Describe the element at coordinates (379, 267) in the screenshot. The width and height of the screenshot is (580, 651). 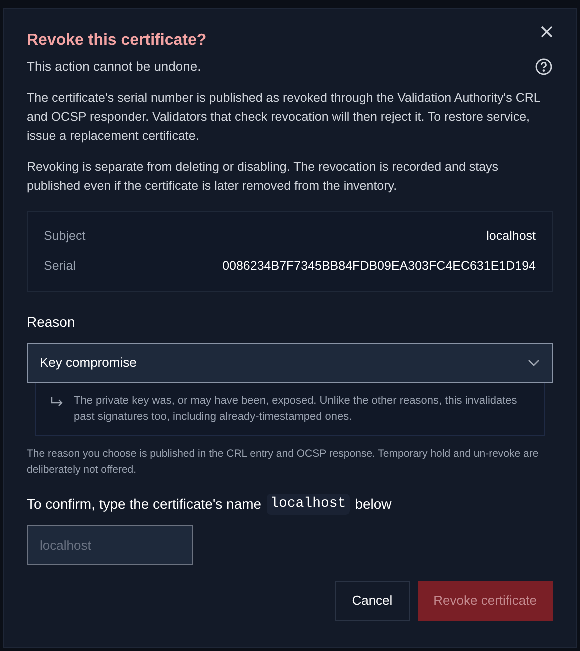
I see `detail-value: 0086234B7F7345BB84FDB09EA303FC4EC631E1D194` at that location.